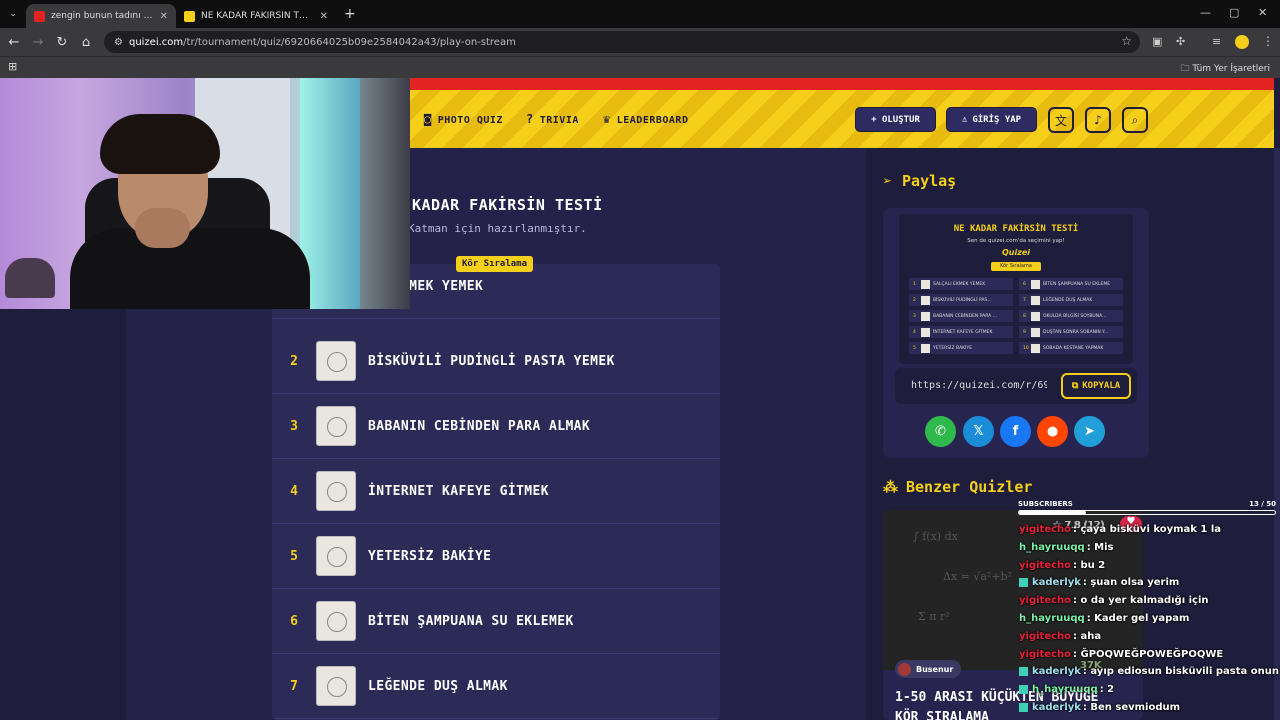 This screenshot has width=1280, height=720. What do you see at coordinates (914, 332) in the screenshot?
I see `preview-item-num: 4` at bounding box center [914, 332].